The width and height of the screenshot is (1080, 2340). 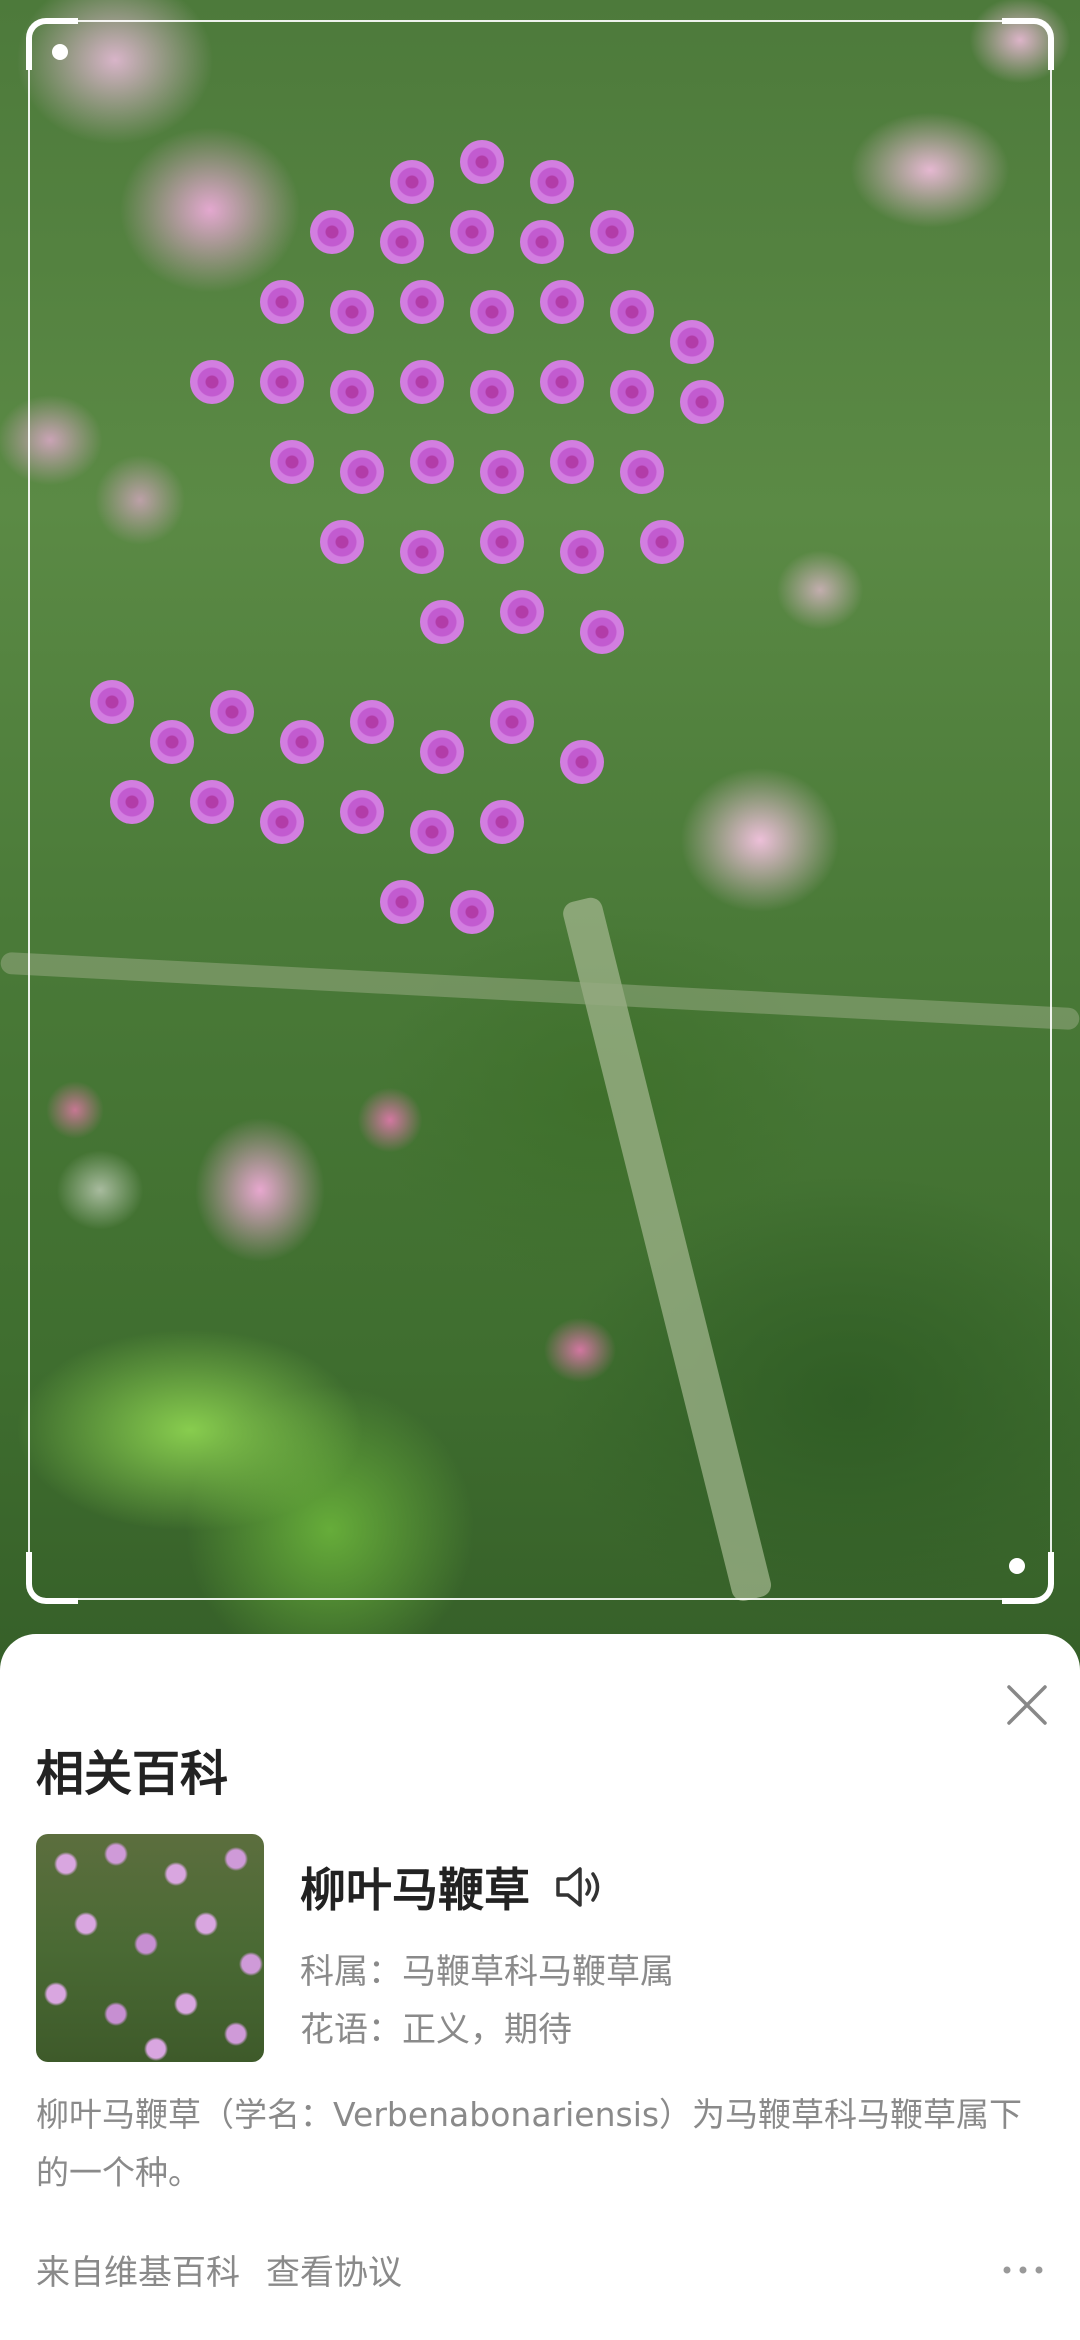 What do you see at coordinates (1028, 1578) in the screenshot?
I see `scan-corner-bottom-right` at bounding box center [1028, 1578].